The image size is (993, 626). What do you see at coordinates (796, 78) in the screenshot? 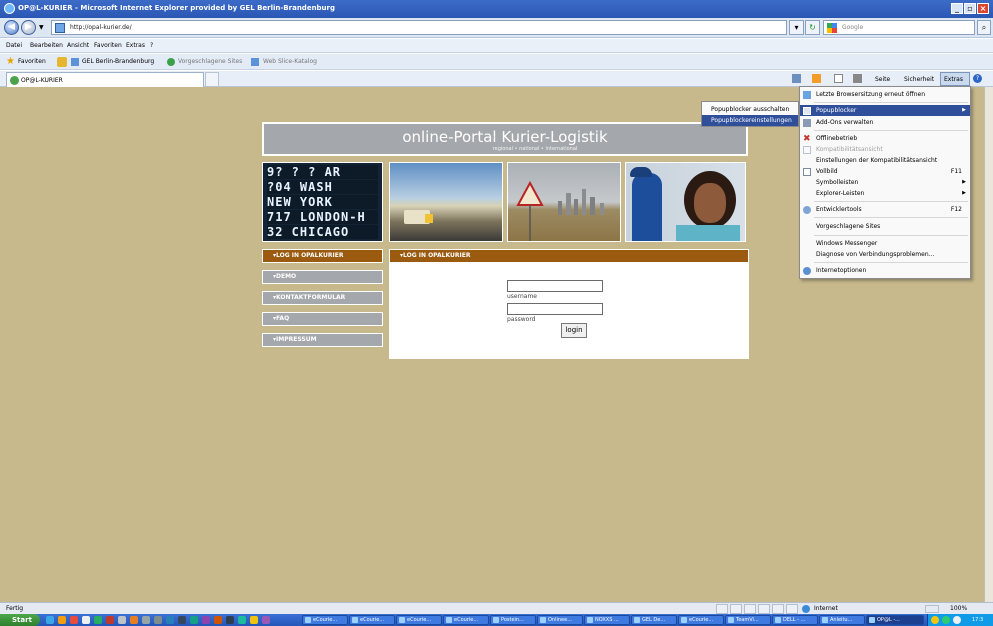
I see `home-icon` at bounding box center [796, 78].